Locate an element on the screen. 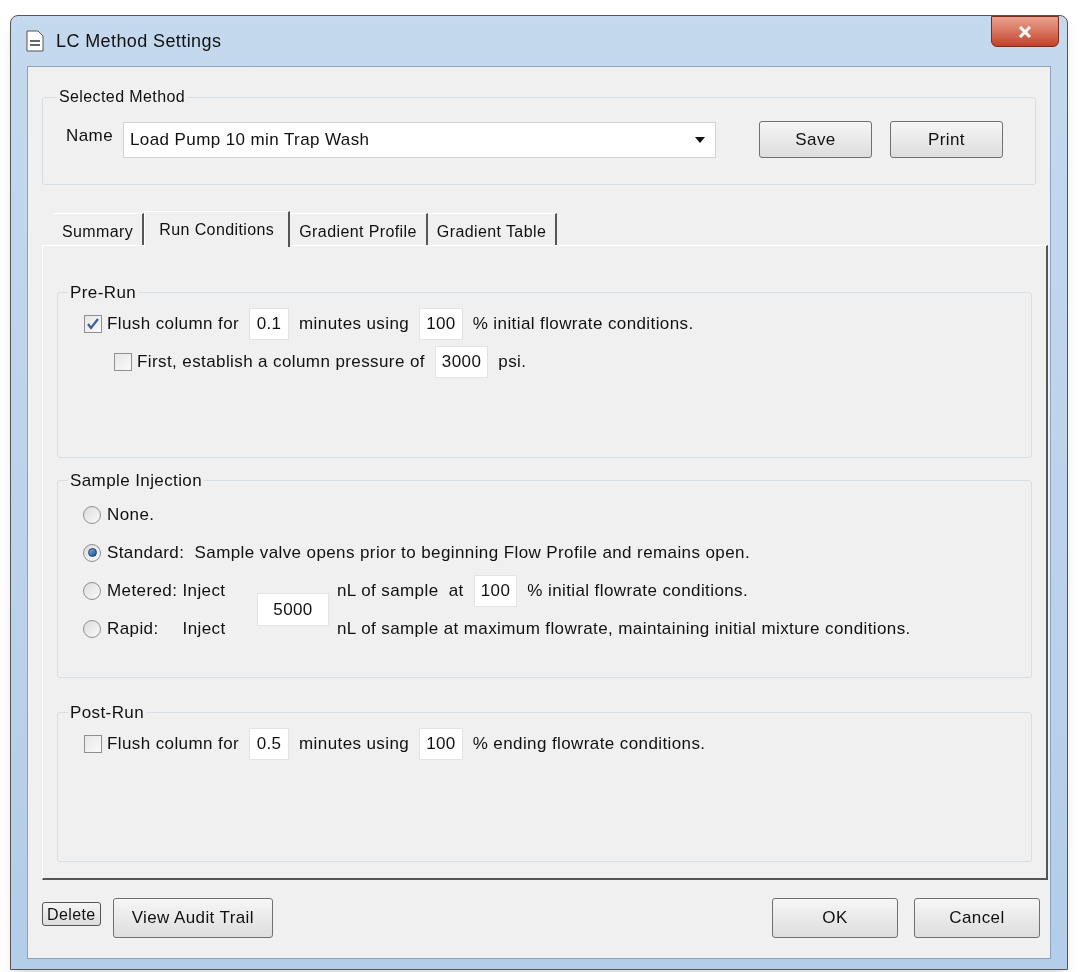 The height and width of the screenshot is (972, 1078). group-label: Post-Run is located at coordinates (107, 713).